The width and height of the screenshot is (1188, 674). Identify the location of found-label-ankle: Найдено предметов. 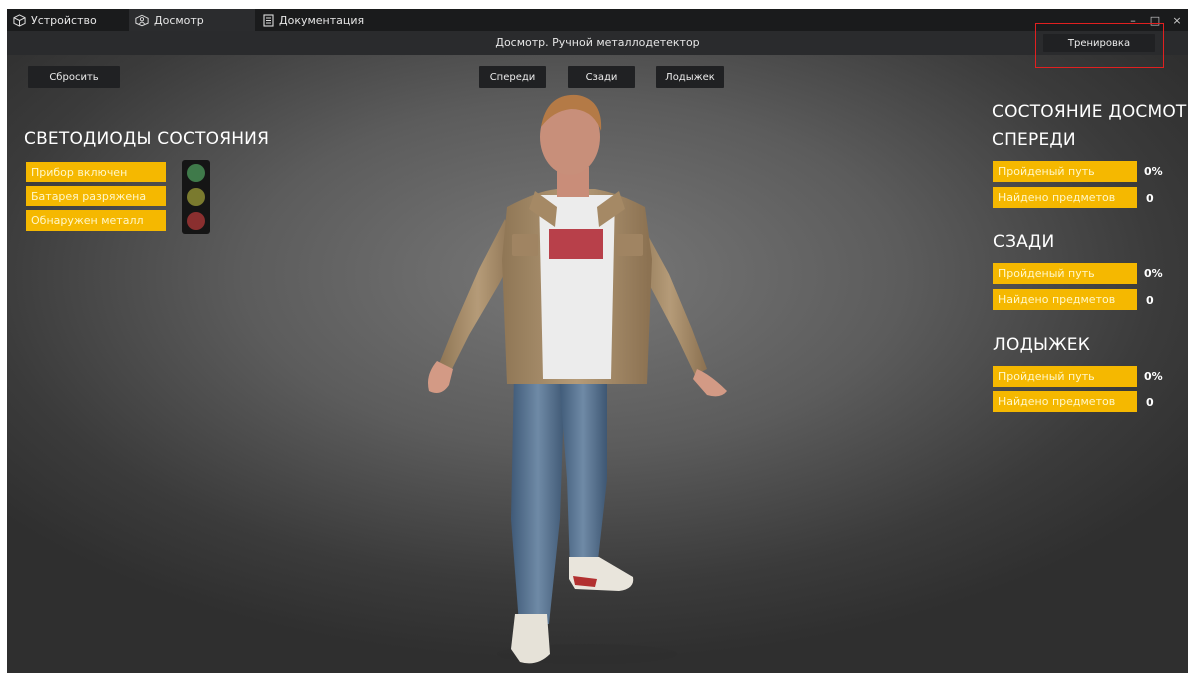
(1065, 401).